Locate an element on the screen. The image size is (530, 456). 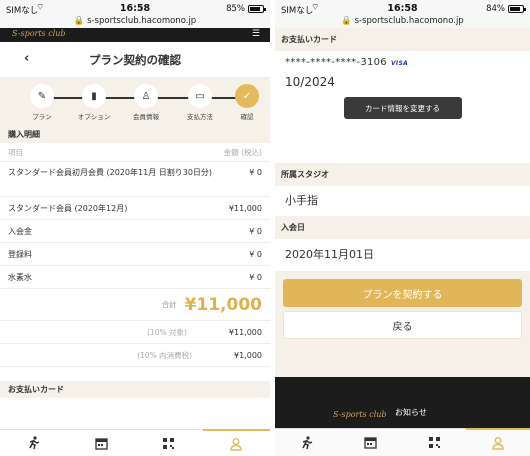
table-row: 入会金 ¥ 0 is located at coordinates (135, 231).